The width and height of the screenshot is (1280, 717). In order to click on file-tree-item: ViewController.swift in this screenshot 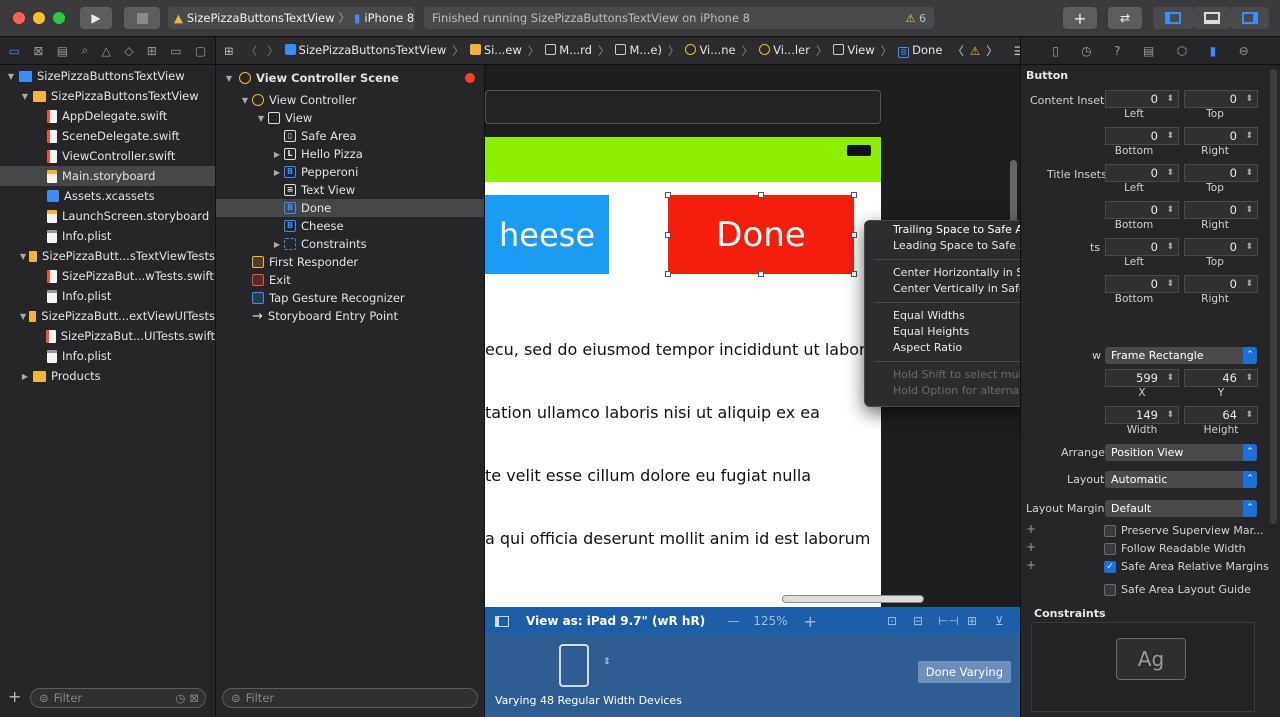, I will do `click(107, 156)`.